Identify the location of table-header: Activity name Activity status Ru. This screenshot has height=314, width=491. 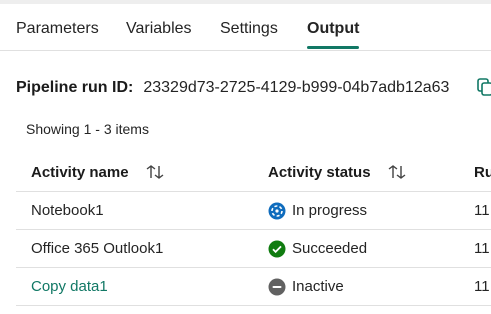
(253, 172).